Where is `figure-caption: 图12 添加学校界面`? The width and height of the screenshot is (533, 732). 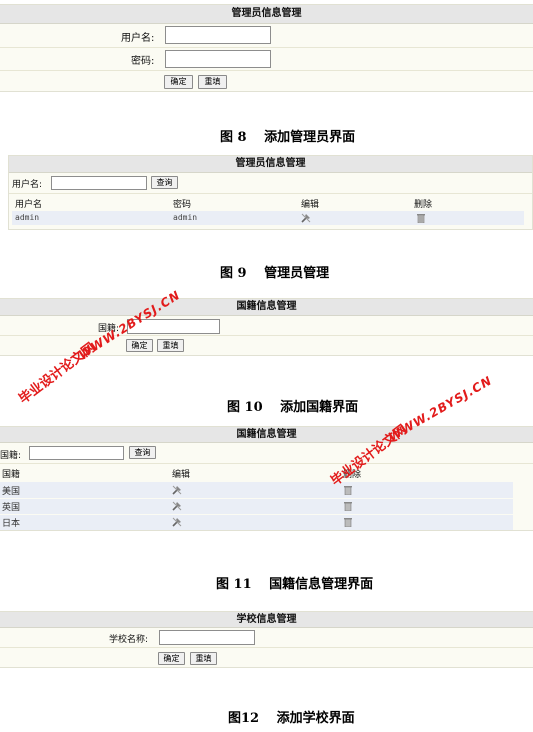
figure-caption: 图12 添加学校界面 is located at coordinates (291, 718).